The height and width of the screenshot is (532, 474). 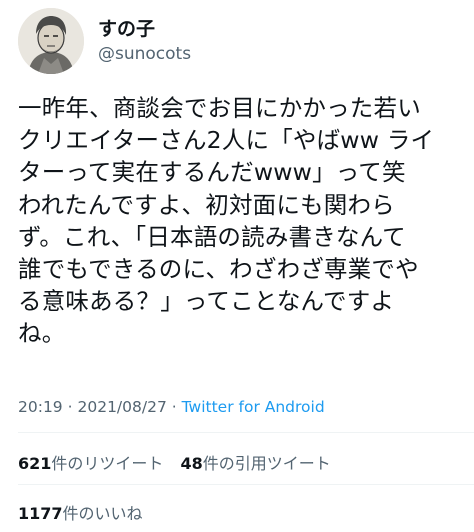 I want to click on tweet-source-link: Twitter for Android, so click(x=253, y=407).